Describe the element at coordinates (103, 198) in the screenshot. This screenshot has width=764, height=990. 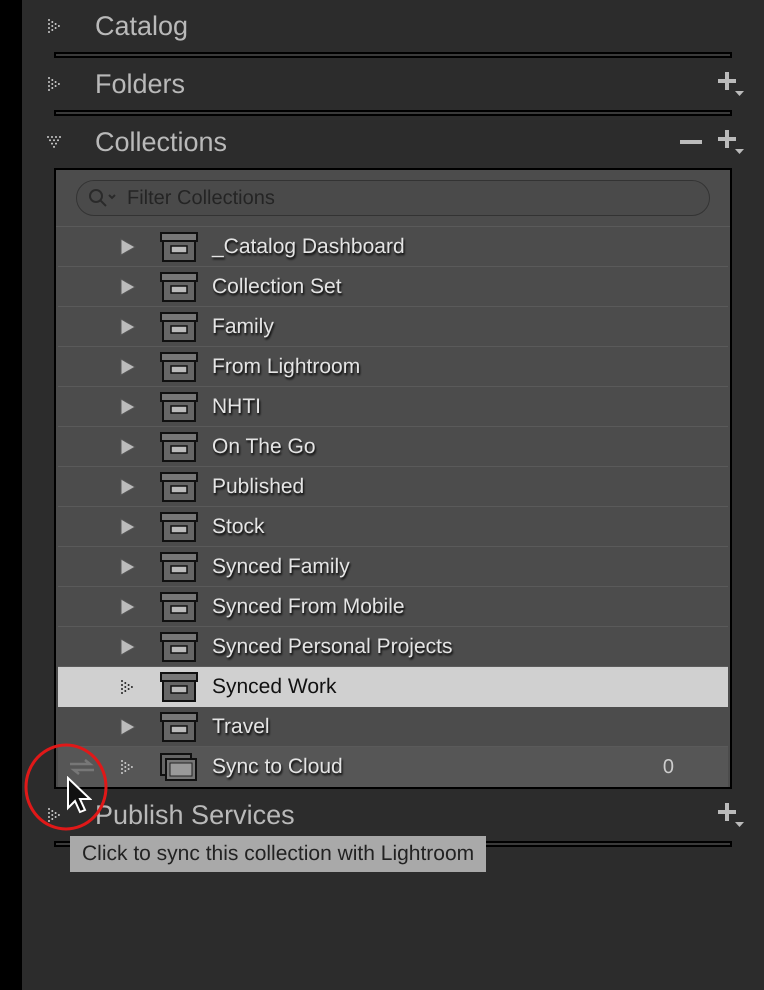
I see `search-icon` at that location.